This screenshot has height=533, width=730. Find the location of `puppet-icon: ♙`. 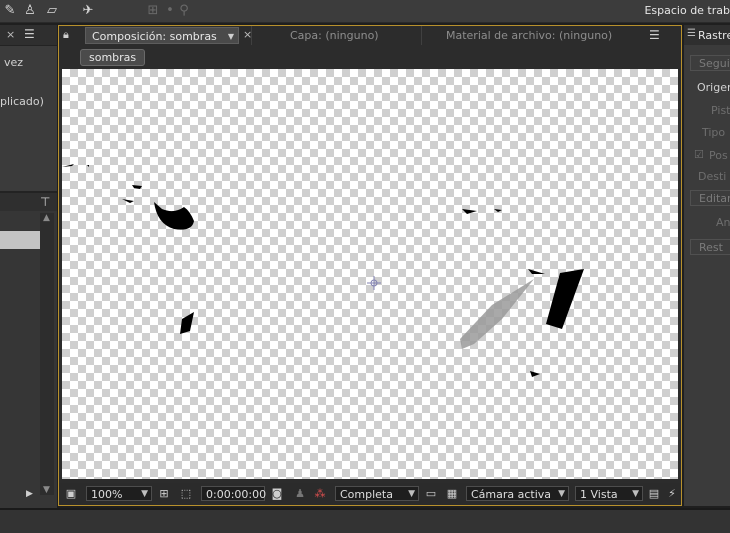

puppet-icon: ♙ is located at coordinates (30, 11).